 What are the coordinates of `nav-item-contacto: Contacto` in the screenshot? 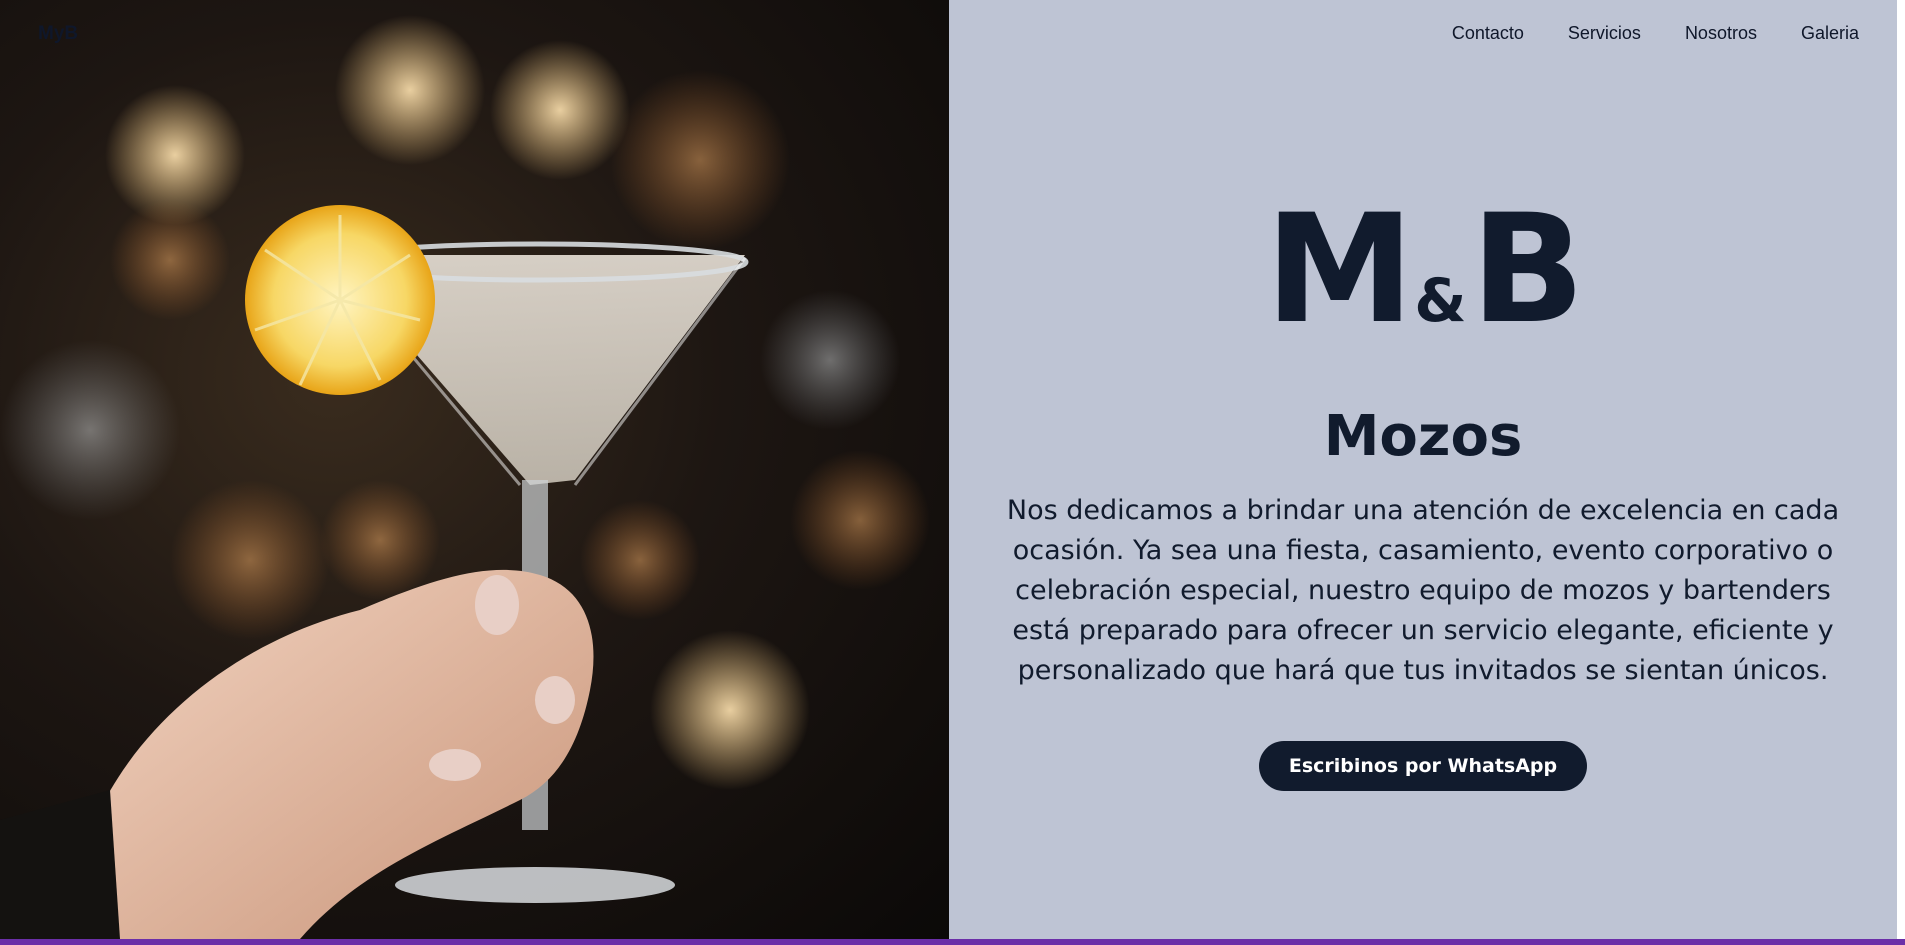 It's located at (1488, 33).